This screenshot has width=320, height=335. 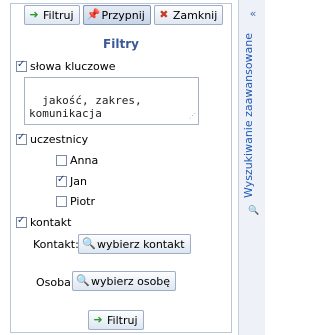 I want to click on advanced-search-tab: Wyszukiwanie zaawansowane, so click(x=252, y=115).